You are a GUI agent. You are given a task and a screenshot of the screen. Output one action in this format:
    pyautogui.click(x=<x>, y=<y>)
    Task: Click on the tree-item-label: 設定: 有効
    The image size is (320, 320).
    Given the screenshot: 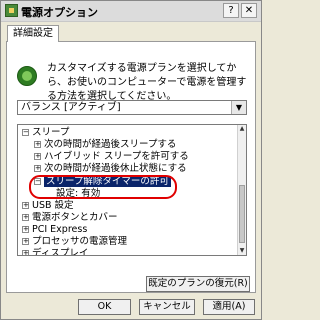 What is the action you would take?
    pyautogui.click(x=78, y=193)
    